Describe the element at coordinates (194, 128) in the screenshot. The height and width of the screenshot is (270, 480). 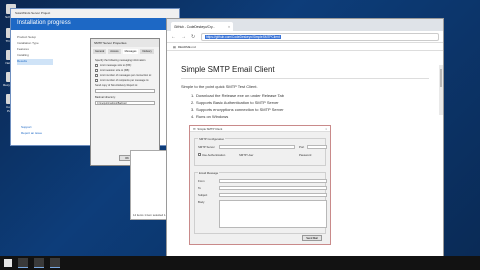
I see `app-icon: ✉` at that location.